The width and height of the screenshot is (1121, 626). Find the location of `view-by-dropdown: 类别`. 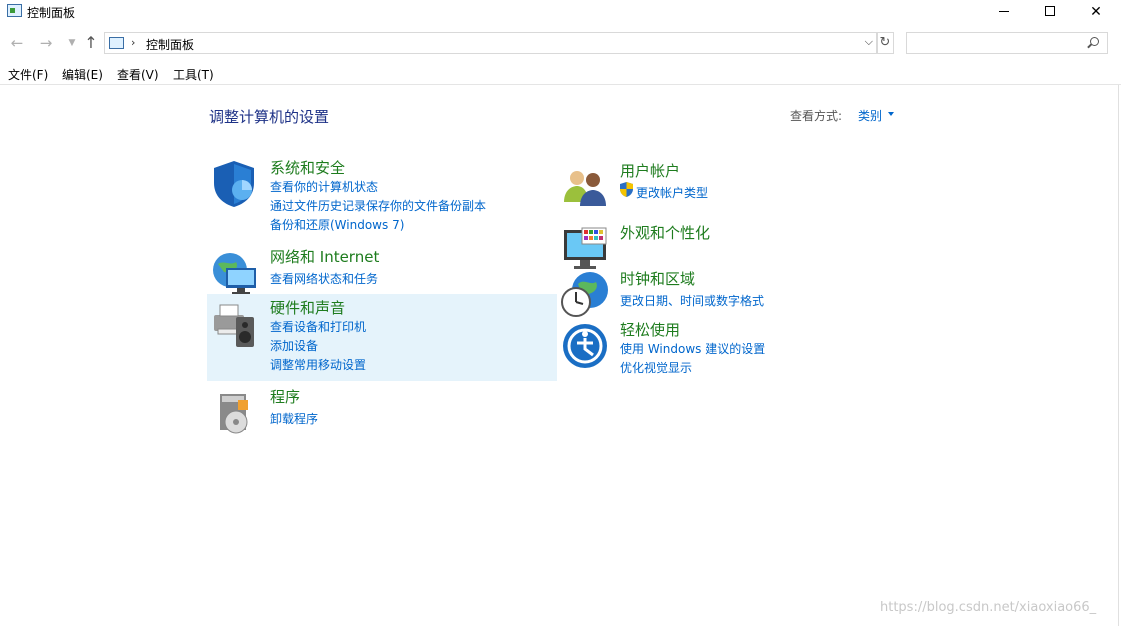

view-by-dropdown: 类别 is located at coordinates (870, 115).